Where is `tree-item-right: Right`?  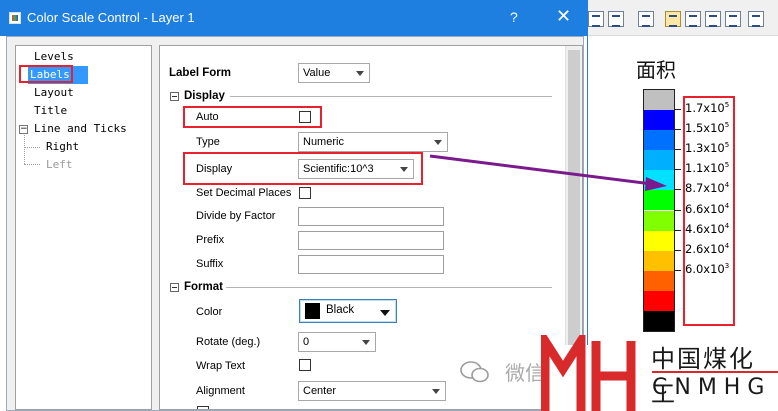
tree-item-right: Right is located at coordinates (63, 147).